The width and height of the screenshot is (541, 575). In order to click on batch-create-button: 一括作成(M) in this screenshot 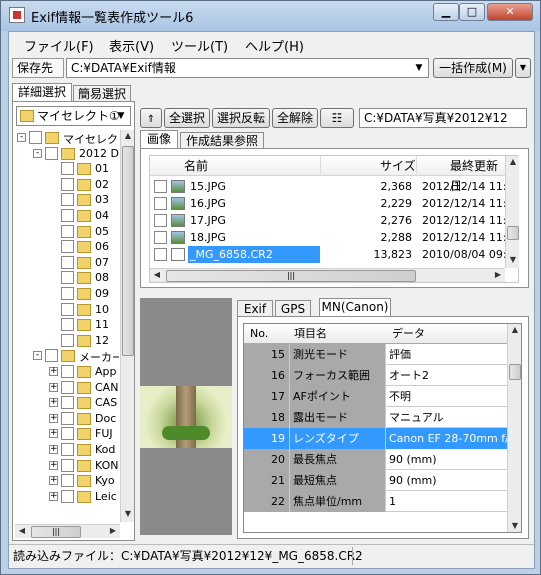, I will do `click(473, 68)`.